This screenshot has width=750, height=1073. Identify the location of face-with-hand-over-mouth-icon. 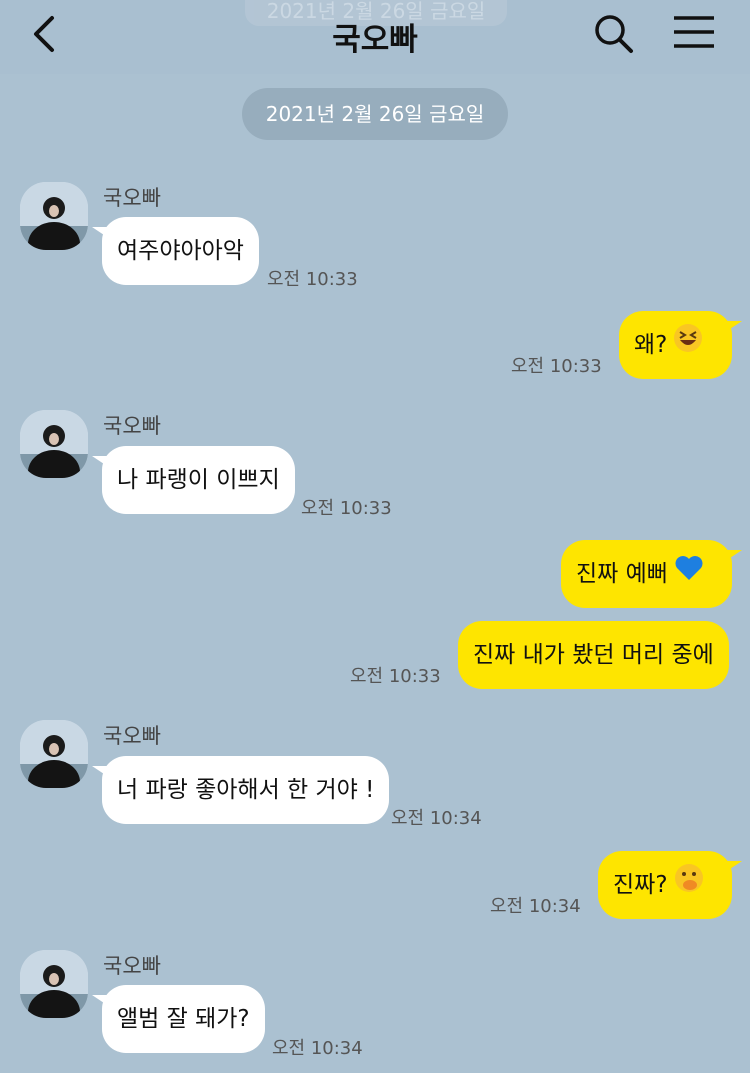
(689, 886).